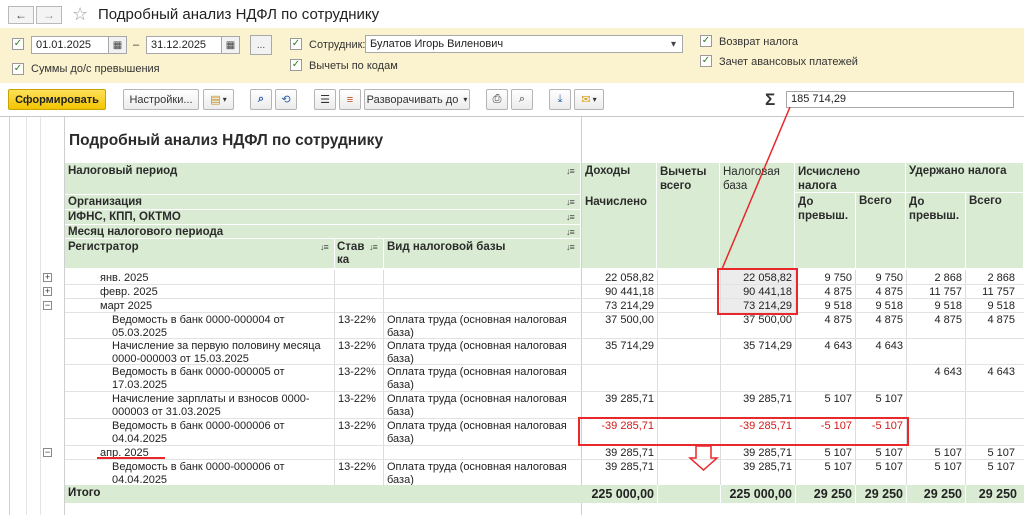 The height and width of the screenshot is (515, 1024). What do you see at coordinates (739, 289) in the screenshot?
I see `annotation-overlay` at bounding box center [739, 289].